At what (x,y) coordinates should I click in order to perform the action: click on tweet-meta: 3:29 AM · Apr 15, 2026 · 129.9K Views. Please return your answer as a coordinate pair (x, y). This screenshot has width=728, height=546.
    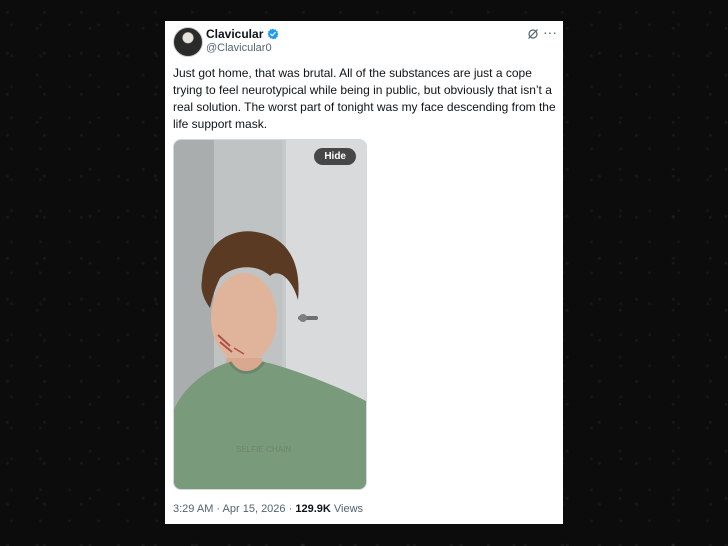
    Looking at the image, I should click on (268, 509).